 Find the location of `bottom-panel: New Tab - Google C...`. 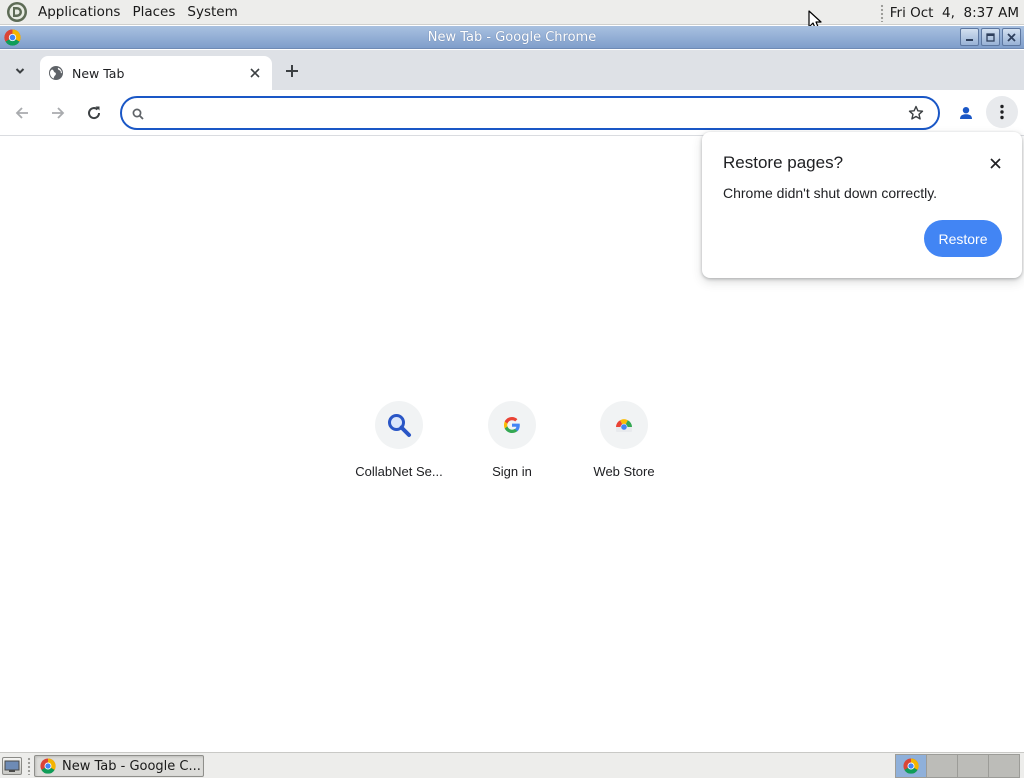

bottom-panel: New Tab - Google C... is located at coordinates (512, 765).